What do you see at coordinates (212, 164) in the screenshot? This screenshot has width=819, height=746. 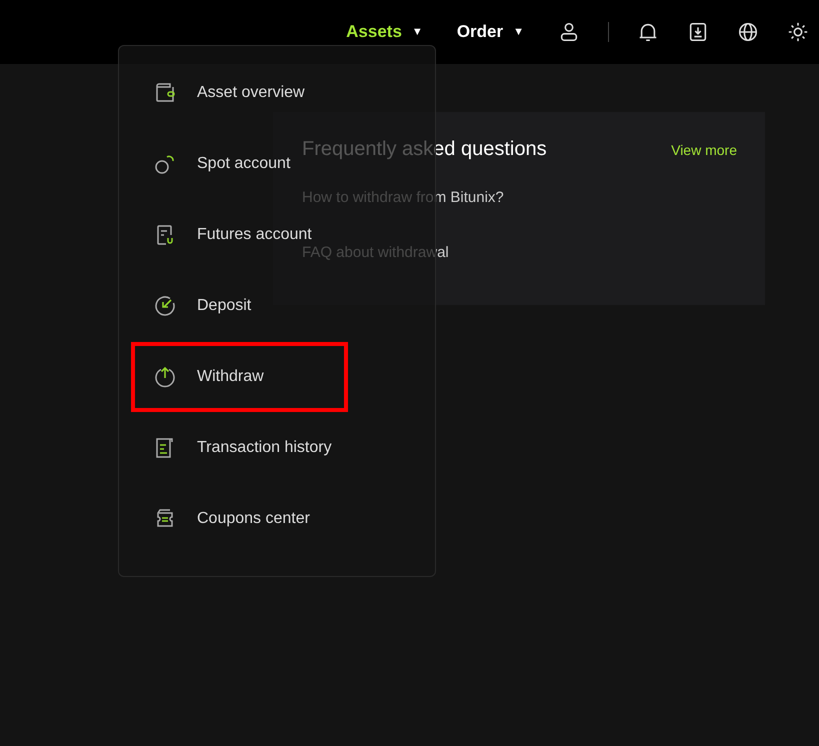 I see `menu-item: Spot account` at bounding box center [212, 164].